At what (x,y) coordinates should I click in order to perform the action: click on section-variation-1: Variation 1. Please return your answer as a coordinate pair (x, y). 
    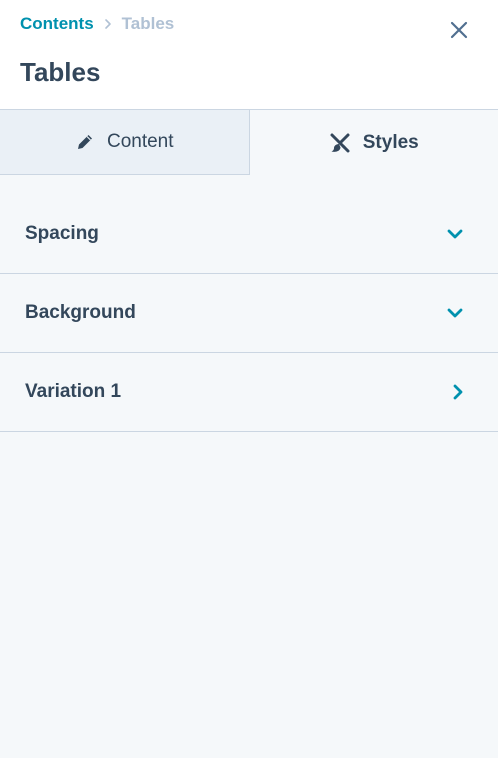
    Looking at the image, I should click on (249, 392).